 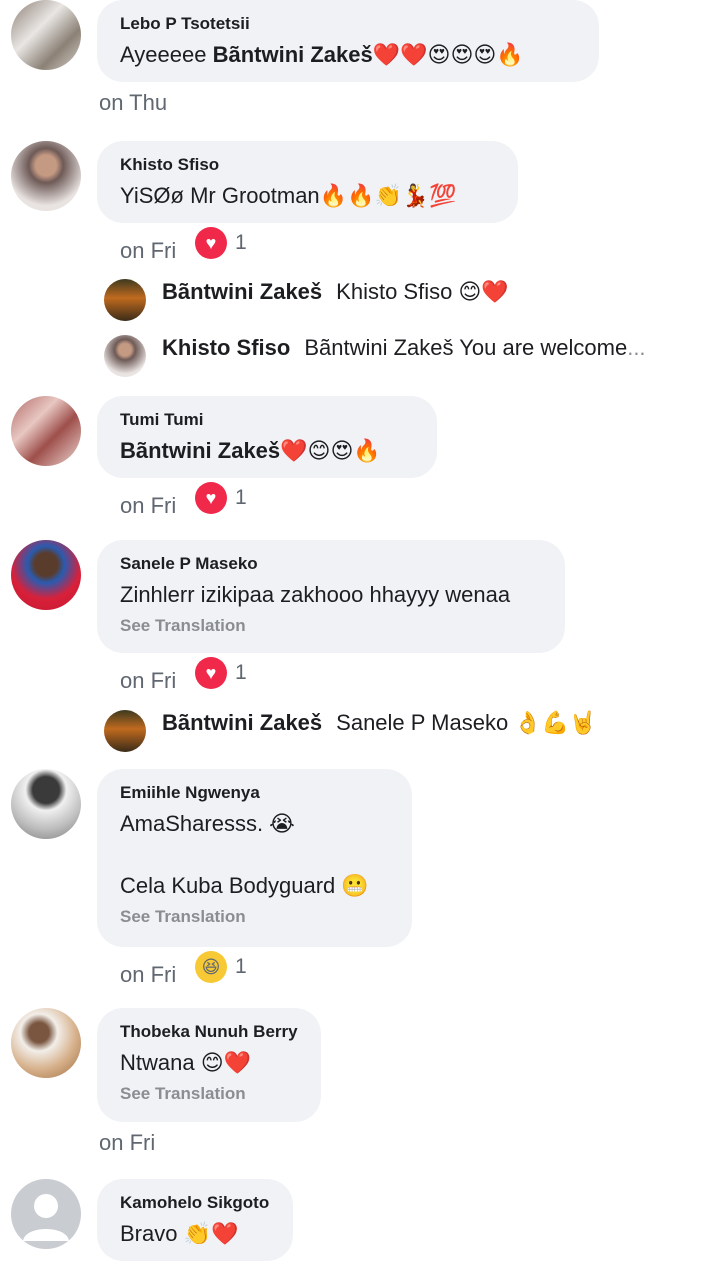 What do you see at coordinates (422, 291) in the screenshot?
I see `reply-text: Khisto Sfiso 😊❤️` at bounding box center [422, 291].